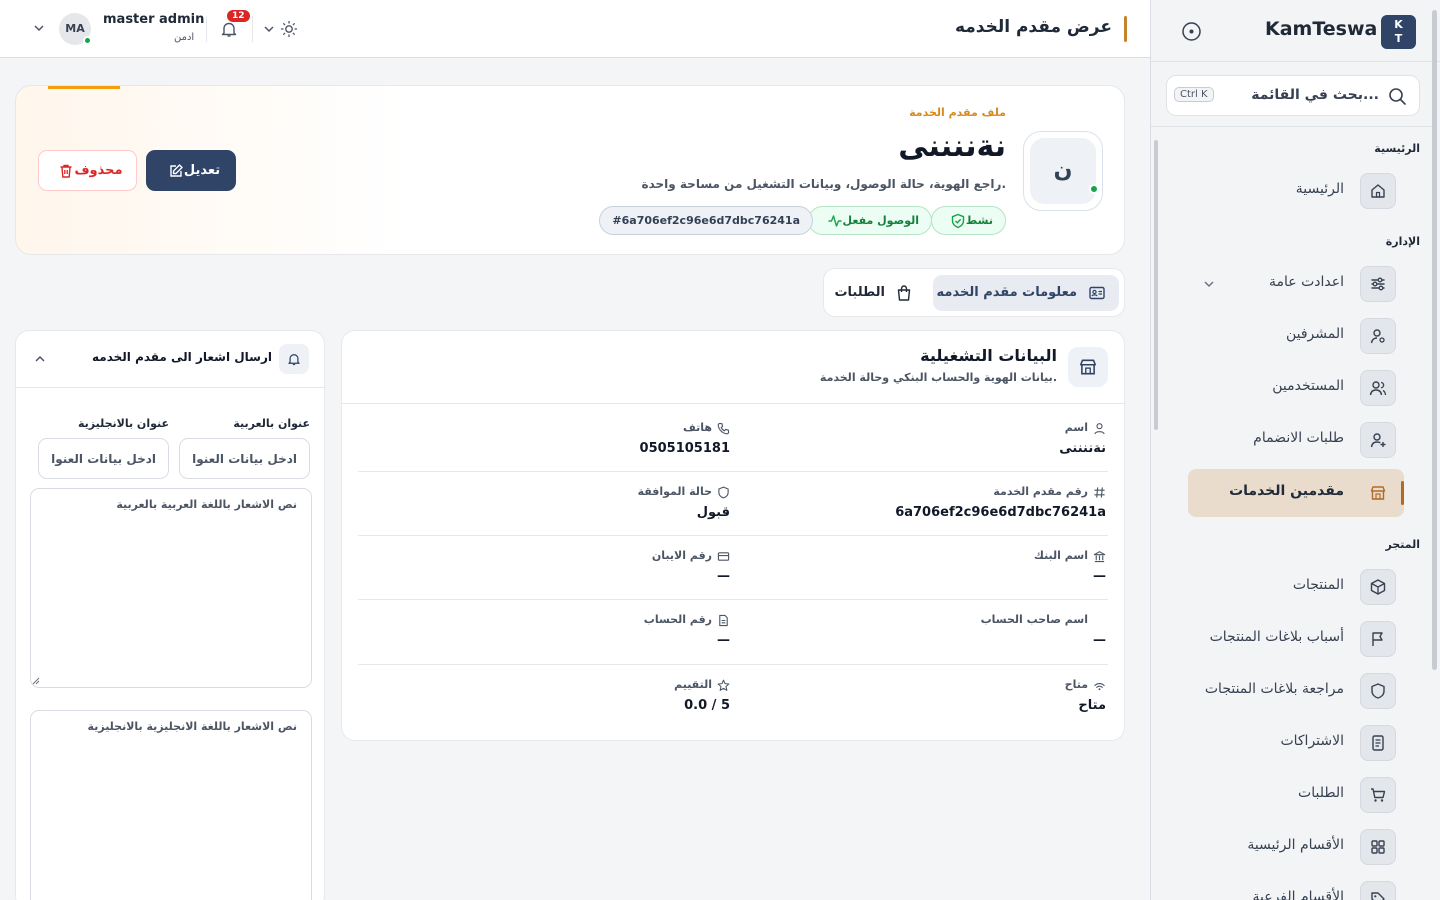  Describe the element at coordinates (1296, 388) in the screenshot. I see `sidebar-item-users: المستخدمين` at that location.